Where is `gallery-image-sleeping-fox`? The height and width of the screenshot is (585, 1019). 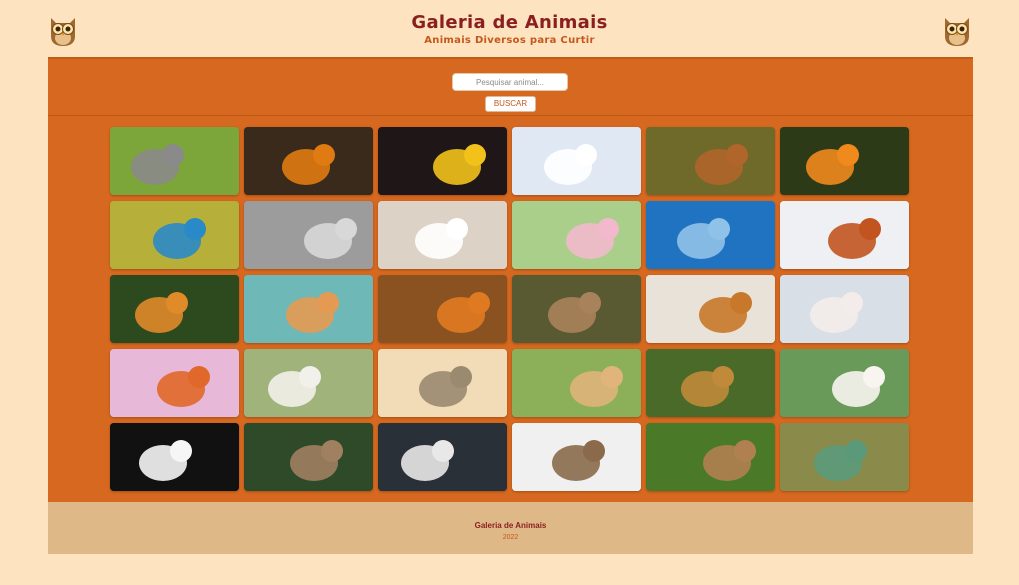 gallery-image-sleeping-fox is located at coordinates (710, 161).